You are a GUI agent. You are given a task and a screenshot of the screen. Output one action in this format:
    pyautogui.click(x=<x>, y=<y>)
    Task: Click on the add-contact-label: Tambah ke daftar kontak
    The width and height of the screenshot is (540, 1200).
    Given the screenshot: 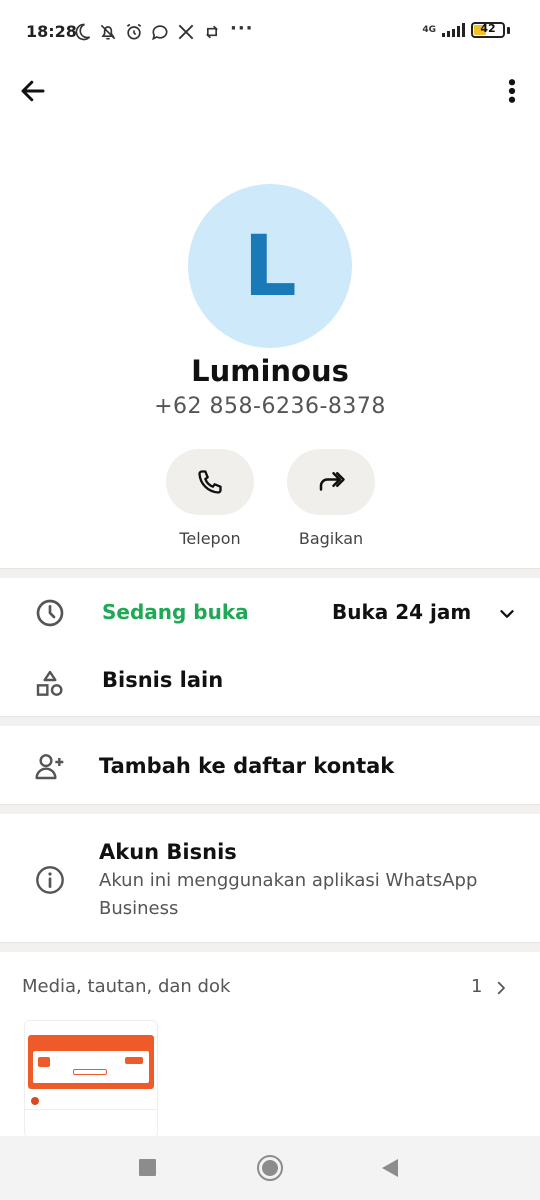 What is the action you would take?
    pyautogui.click(x=247, y=766)
    